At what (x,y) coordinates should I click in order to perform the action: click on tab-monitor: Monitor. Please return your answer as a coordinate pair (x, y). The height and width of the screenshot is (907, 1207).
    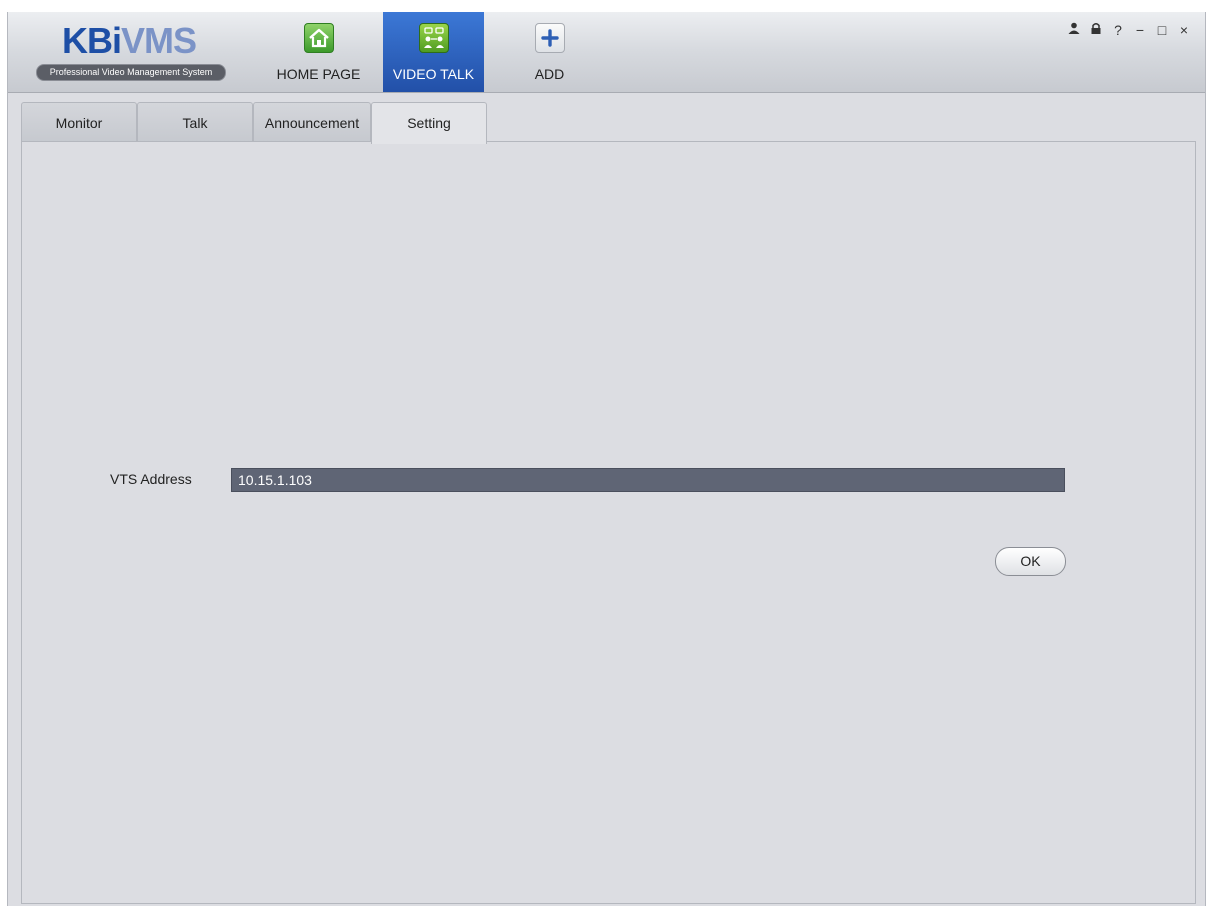
    Looking at the image, I should click on (79, 122).